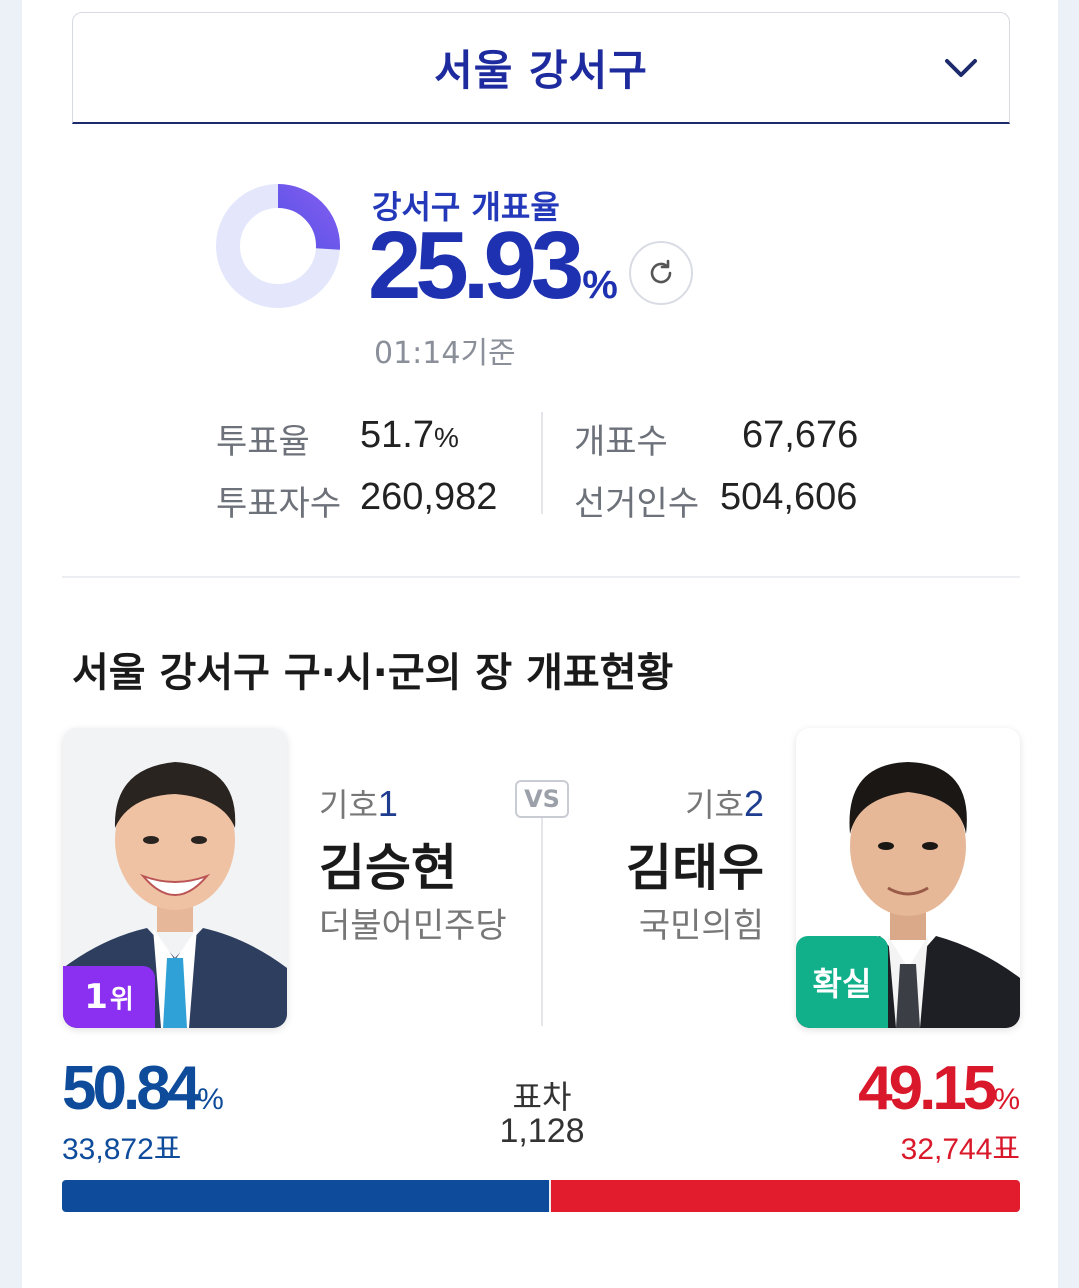  I want to click on candidate-1-share-segment, so click(306, 1196).